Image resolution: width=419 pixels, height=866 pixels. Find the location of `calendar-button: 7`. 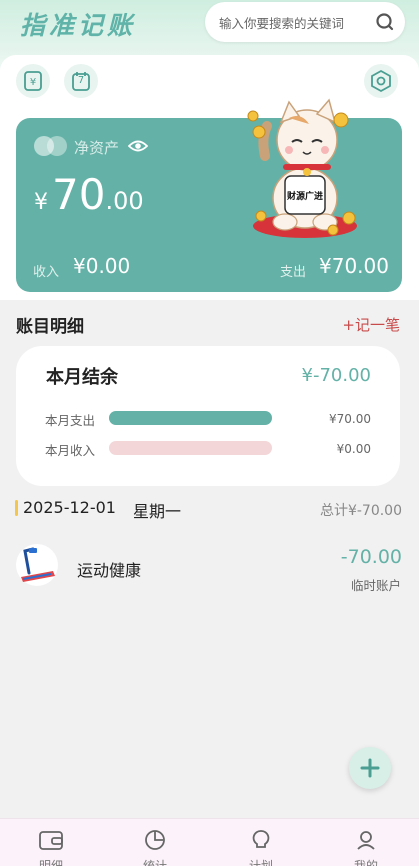

calendar-button: 7 is located at coordinates (81, 81).